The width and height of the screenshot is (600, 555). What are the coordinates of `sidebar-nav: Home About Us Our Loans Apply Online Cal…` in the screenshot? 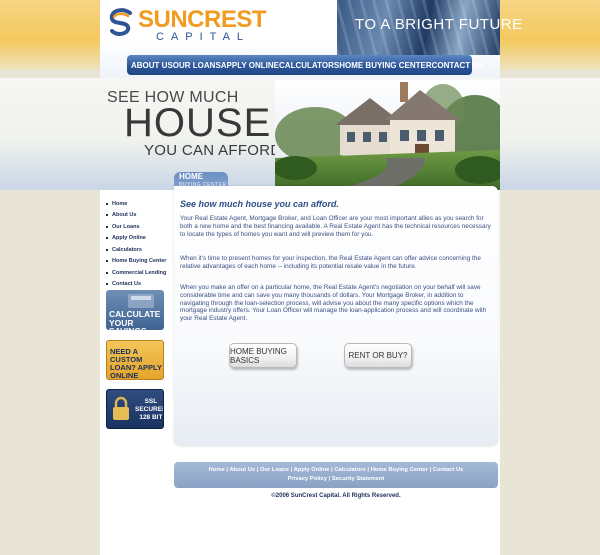 It's located at (140, 244).